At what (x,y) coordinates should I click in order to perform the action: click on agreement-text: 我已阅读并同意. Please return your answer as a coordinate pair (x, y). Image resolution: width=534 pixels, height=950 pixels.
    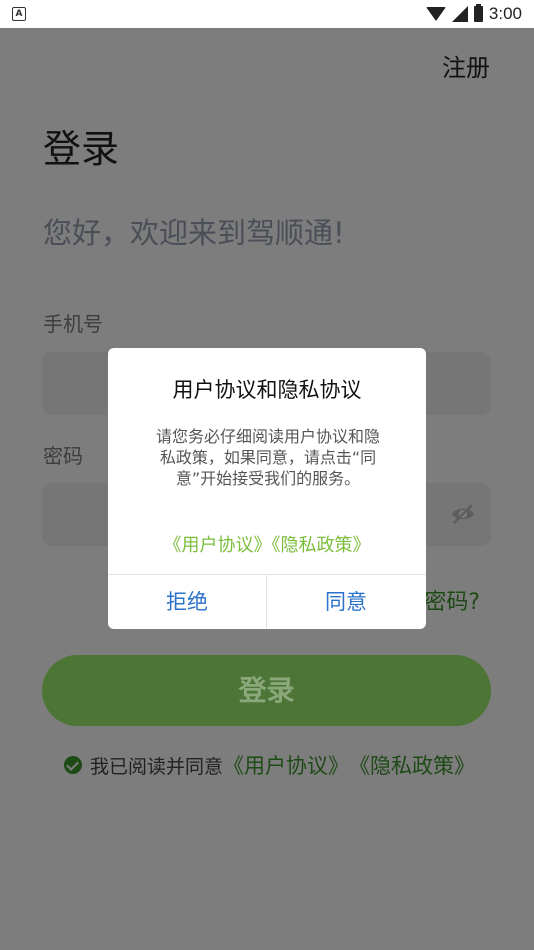
    Looking at the image, I should click on (157, 766).